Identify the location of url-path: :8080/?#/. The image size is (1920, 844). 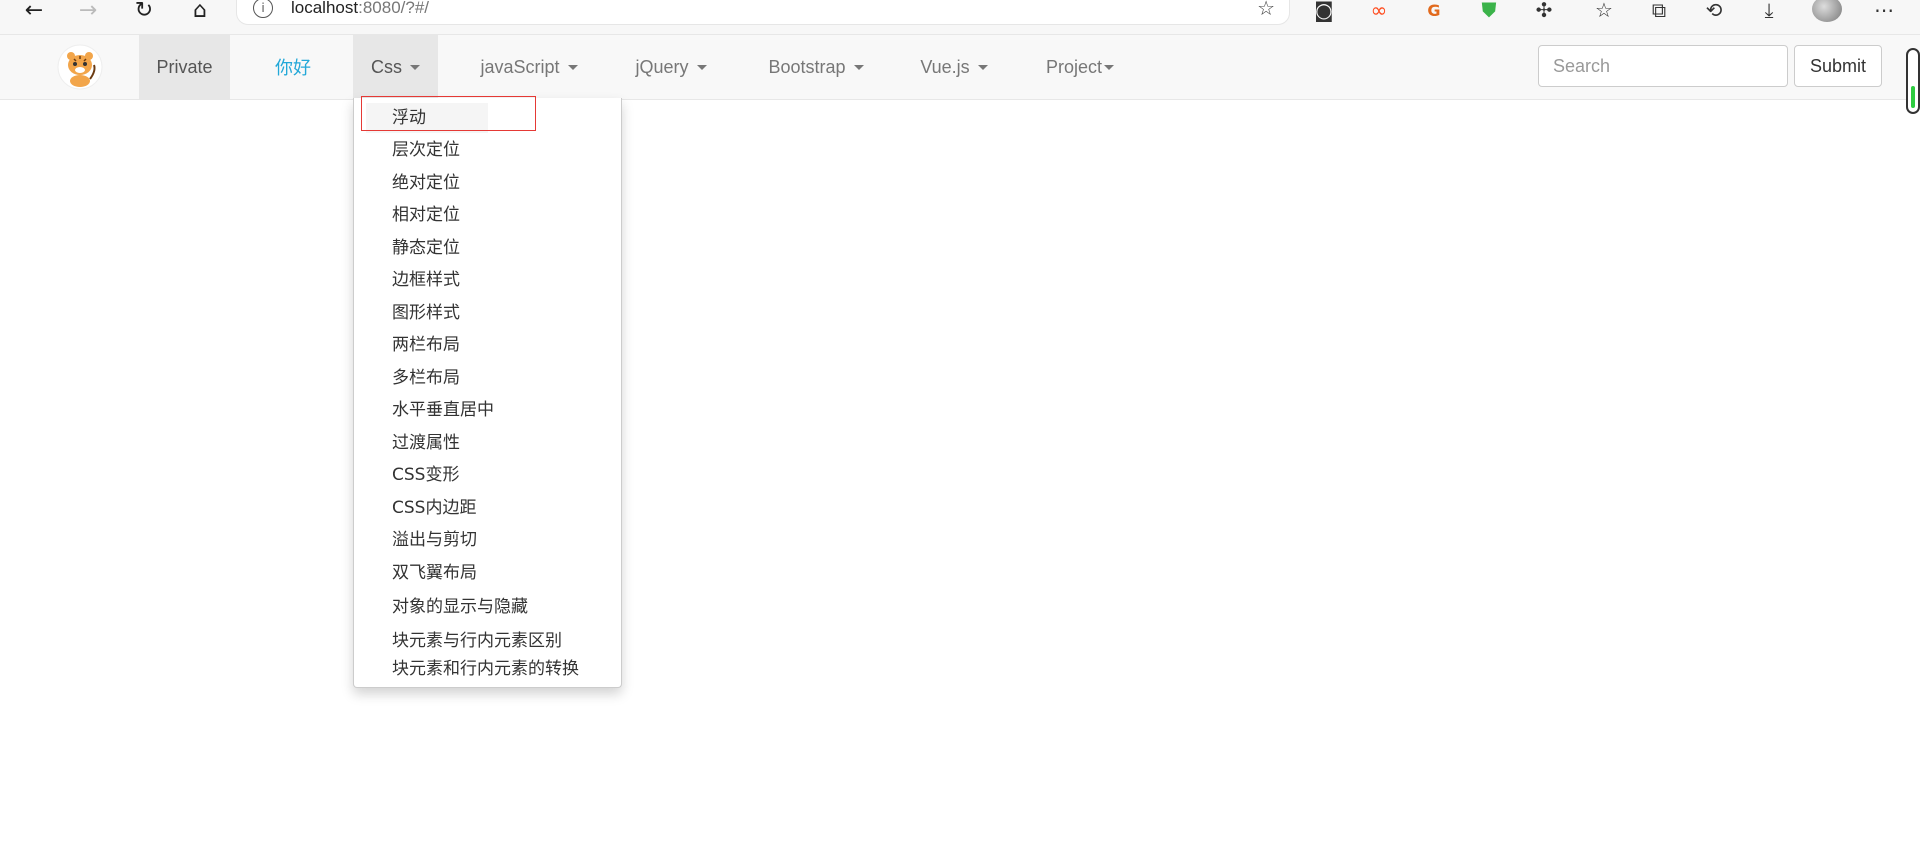
(394, 8).